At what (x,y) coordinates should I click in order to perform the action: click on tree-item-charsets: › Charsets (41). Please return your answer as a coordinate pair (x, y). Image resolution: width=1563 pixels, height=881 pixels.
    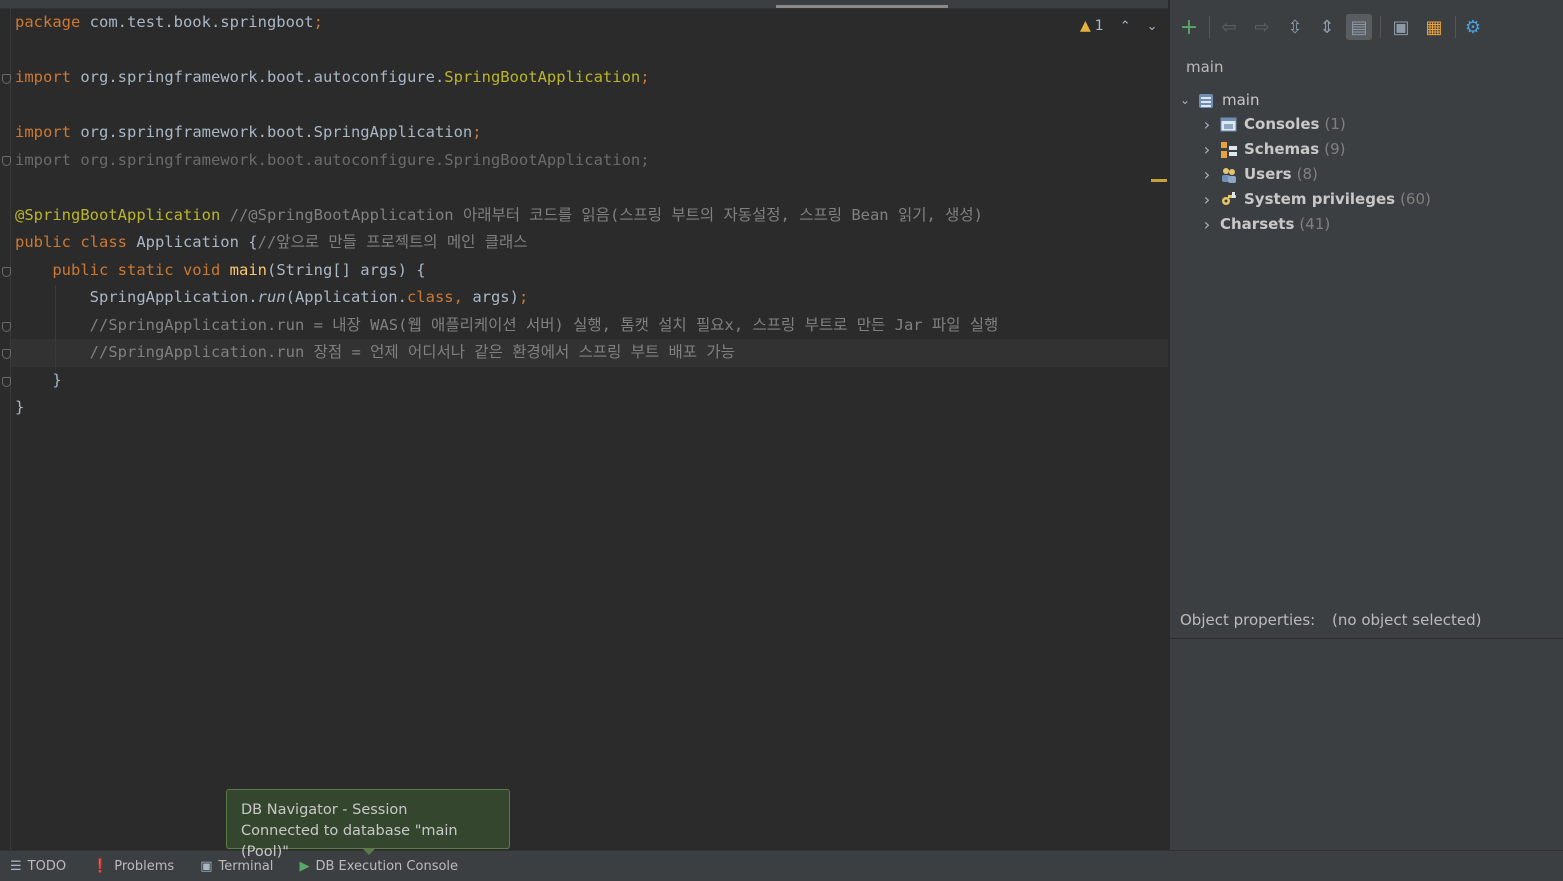
    Looking at the image, I should click on (1265, 224).